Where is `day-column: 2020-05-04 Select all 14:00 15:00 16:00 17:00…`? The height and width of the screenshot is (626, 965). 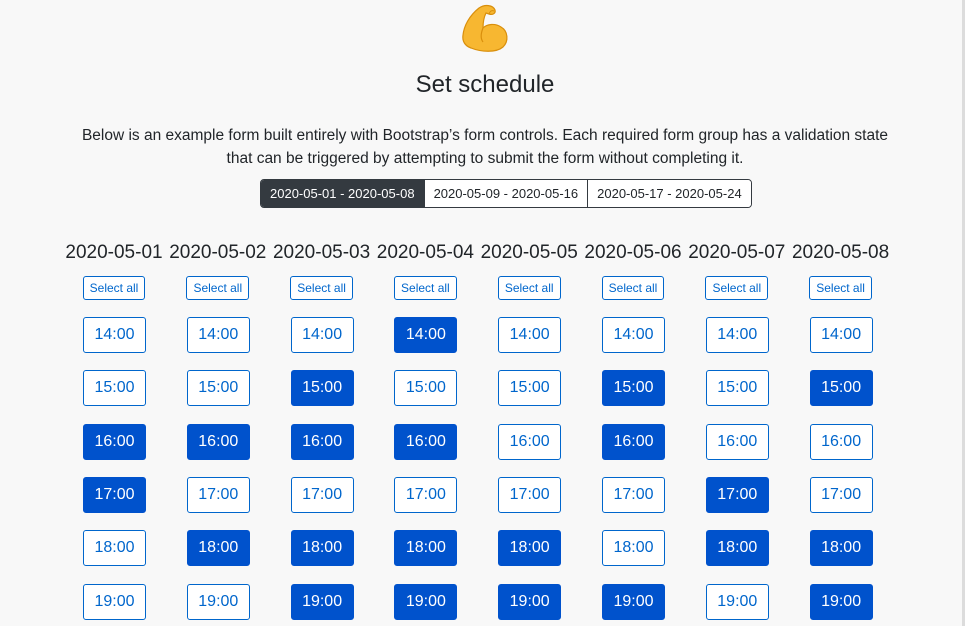
day-column: 2020-05-04 Select all 14:00 15:00 16:00 17:00… is located at coordinates (425, 430).